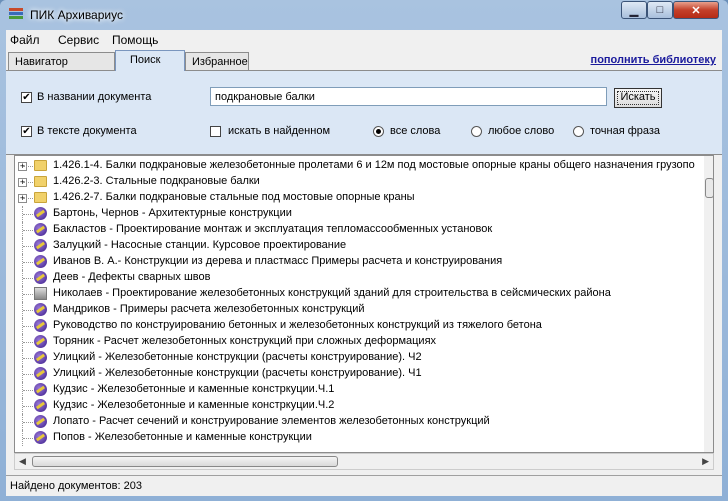 Image resolution: width=728 pixels, height=501 pixels. I want to click on result-title: Деев - Дефекты сварных швов, so click(132, 277).